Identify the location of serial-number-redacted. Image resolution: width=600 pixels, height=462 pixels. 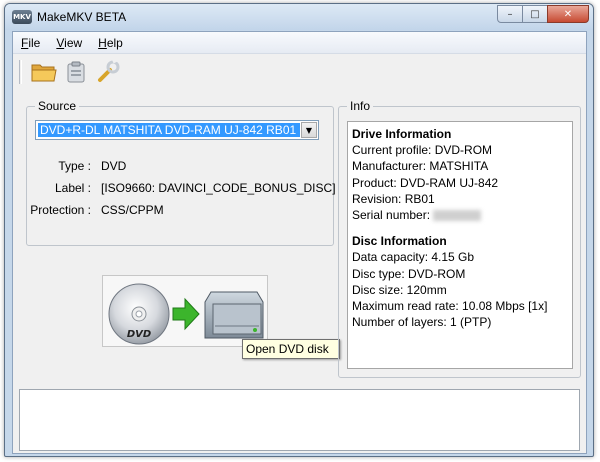
(457, 216).